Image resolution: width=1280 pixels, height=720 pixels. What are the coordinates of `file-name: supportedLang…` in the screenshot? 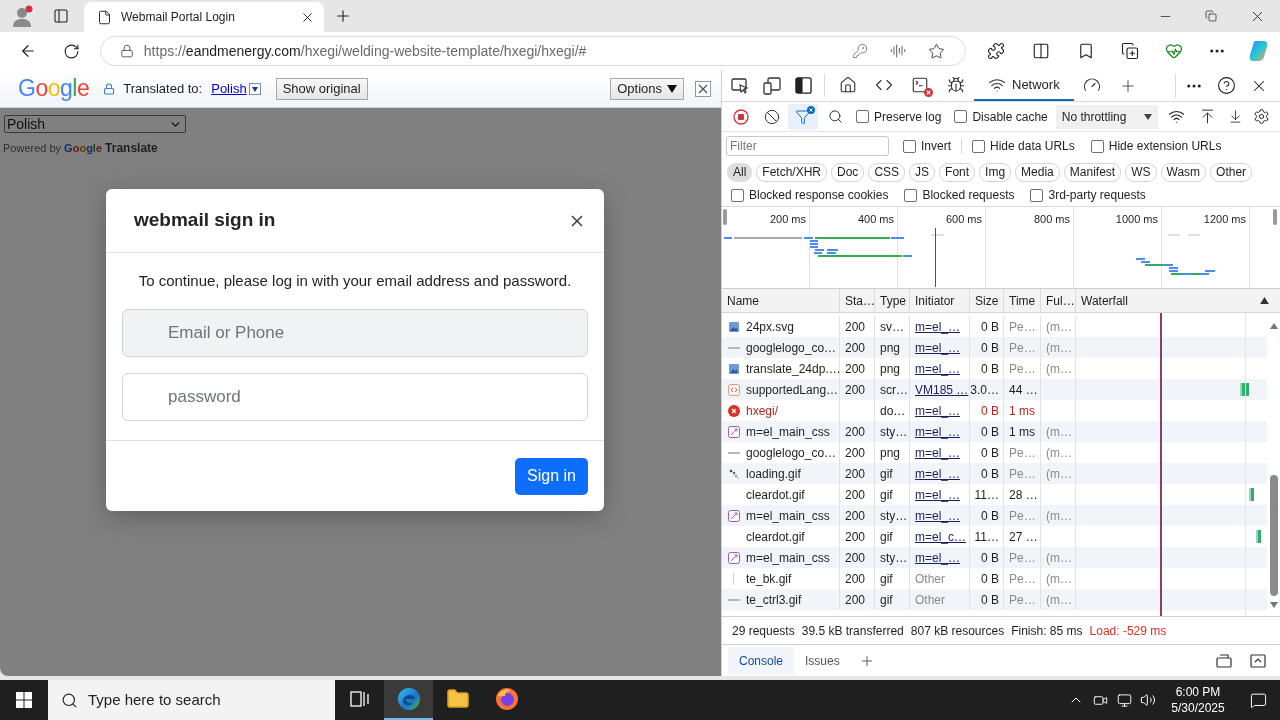 It's located at (792, 389).